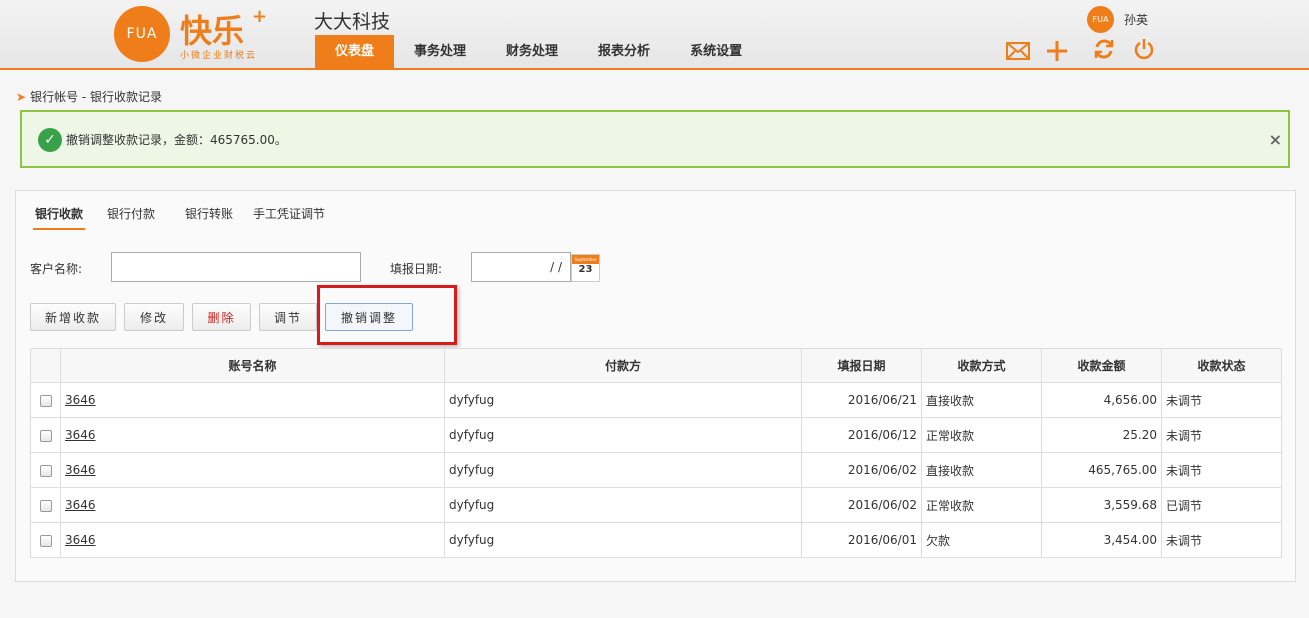 The height and width of the screenshot is (618, 1309). I want to click on table-header: 账号名称 付款方 填报日期 收款方式 收款金额 收款状态, so click(656, 365).